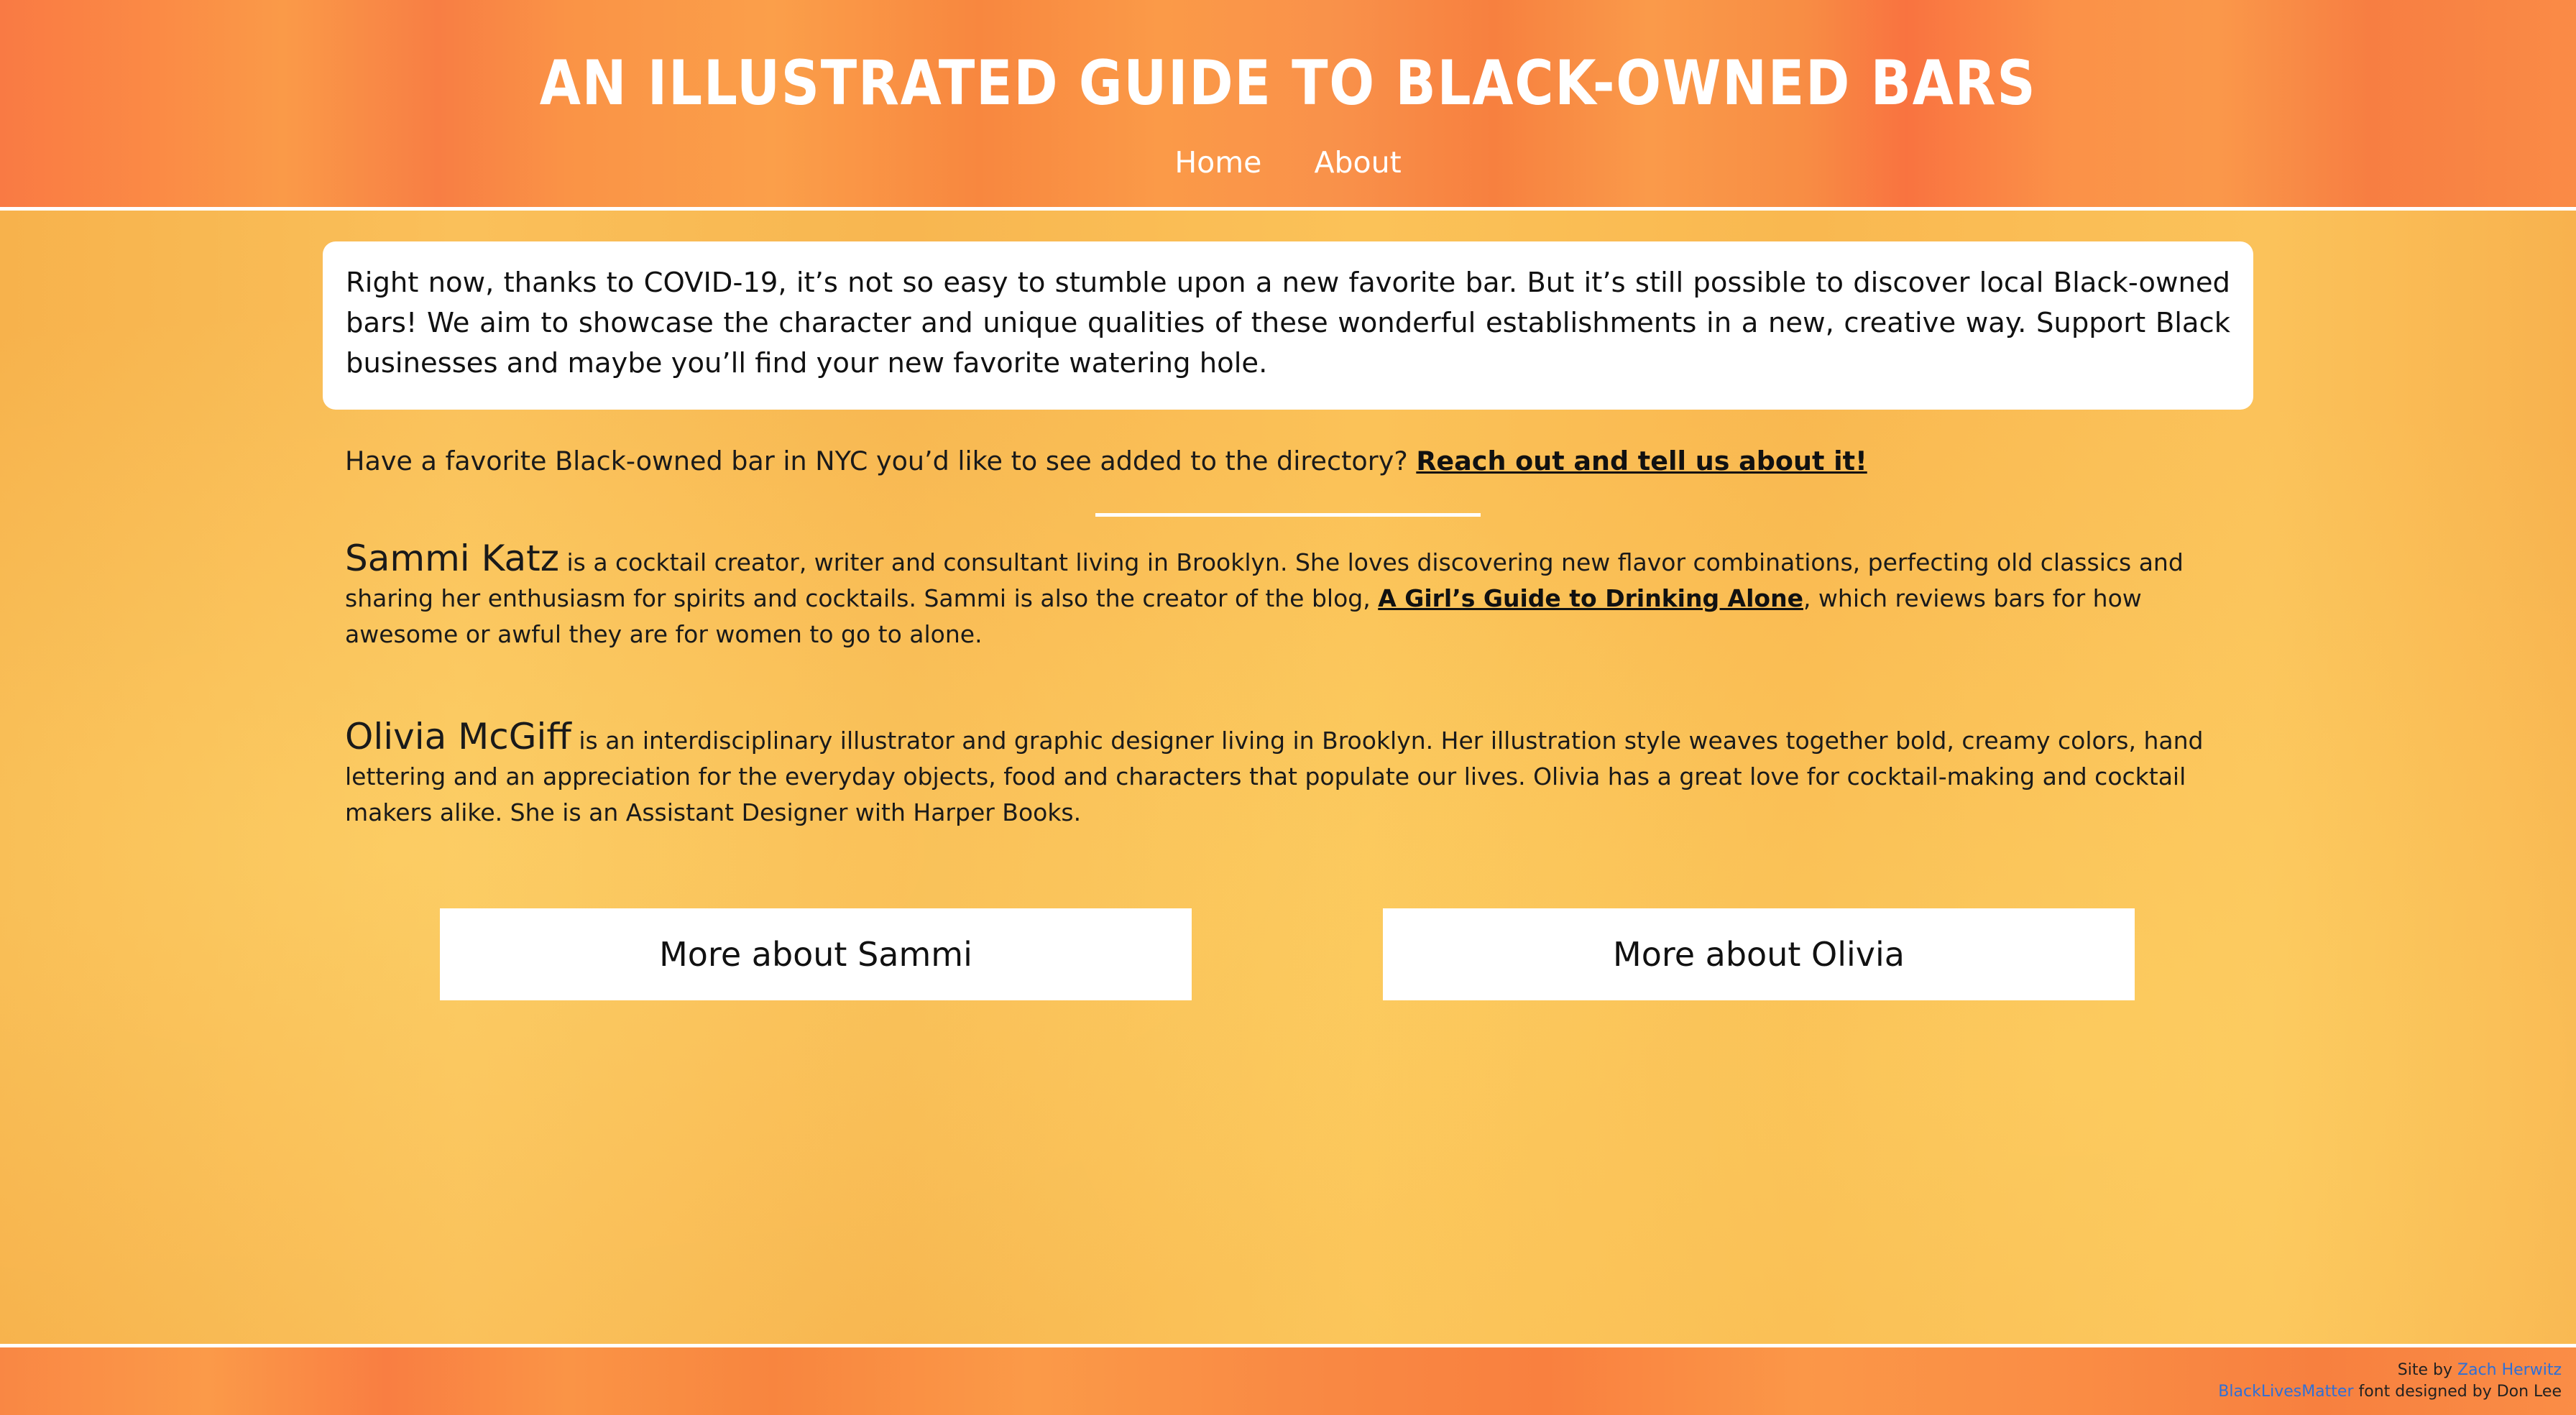 The height and width of the screenshot is (1415, 2576). Describe the element at coordinates (2427, 1370) in the screenshot. I see `site-by-label: Site by` at that location.